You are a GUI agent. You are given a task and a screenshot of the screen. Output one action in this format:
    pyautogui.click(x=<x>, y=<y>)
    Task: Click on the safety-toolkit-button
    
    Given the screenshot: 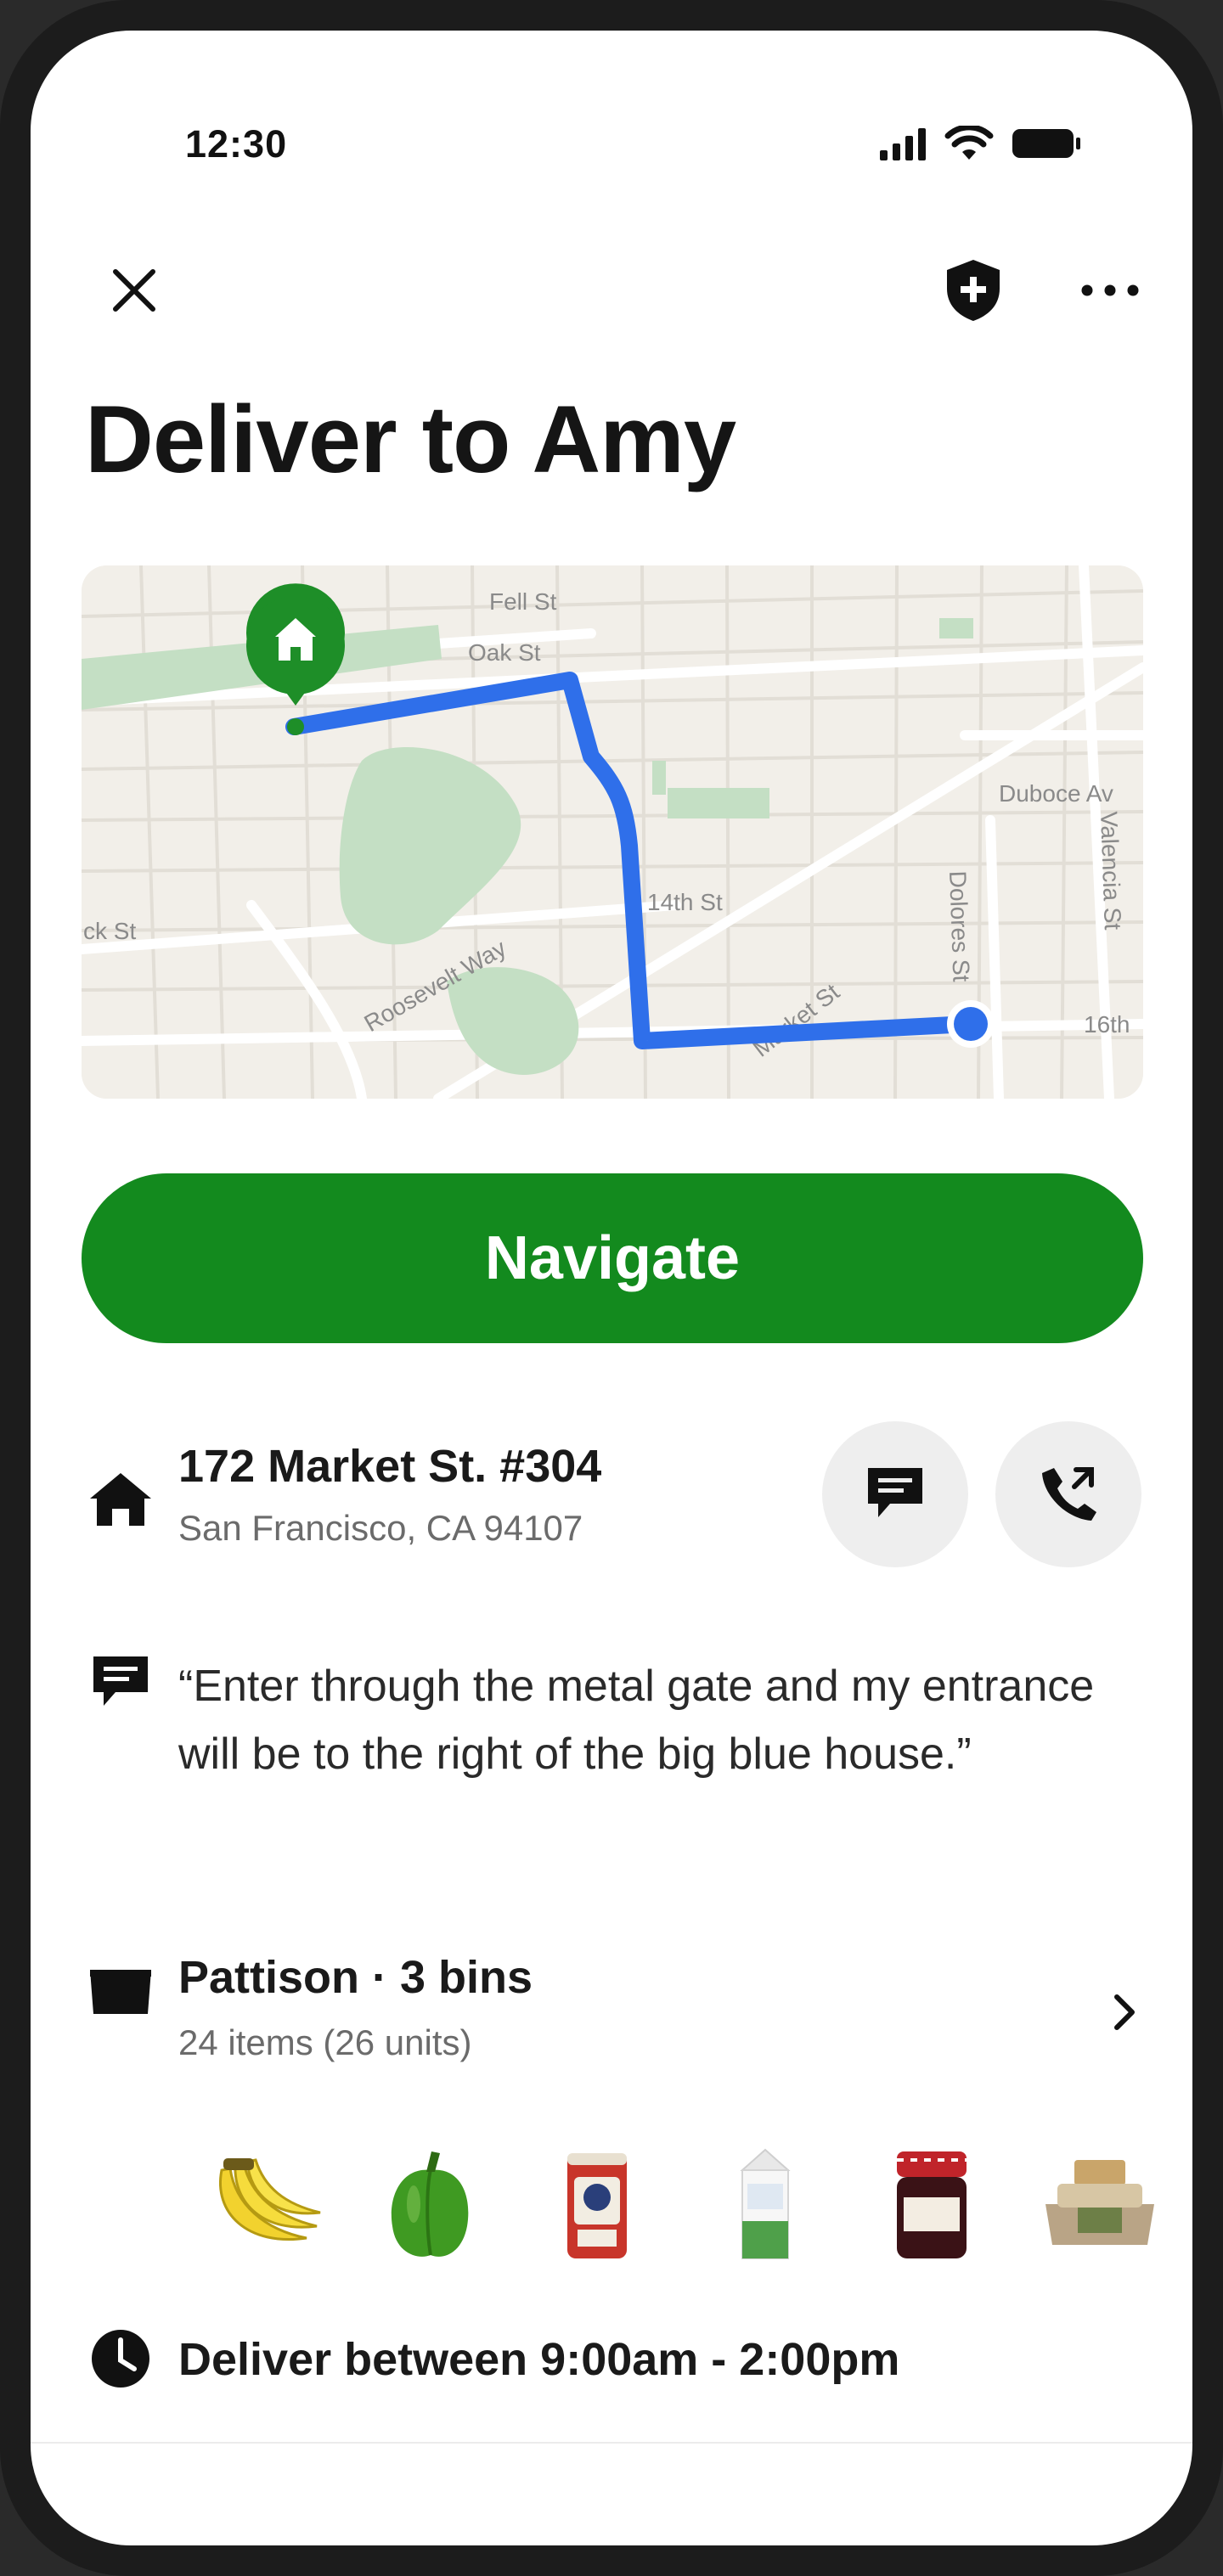 What is the action you would take?
    pyautogui.click(x=973, y=292)
    